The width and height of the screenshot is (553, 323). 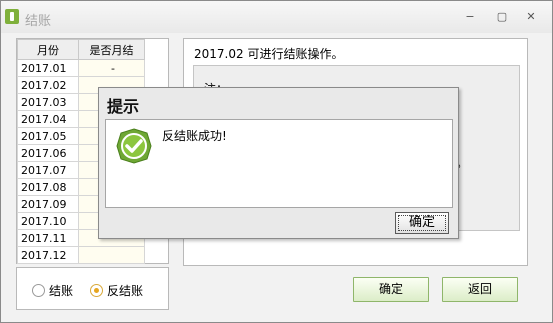 What do you see at coordinates (48, 68) in the screenshot?
I see `month-cell: 2017.01` at bounding box center [48, 68].